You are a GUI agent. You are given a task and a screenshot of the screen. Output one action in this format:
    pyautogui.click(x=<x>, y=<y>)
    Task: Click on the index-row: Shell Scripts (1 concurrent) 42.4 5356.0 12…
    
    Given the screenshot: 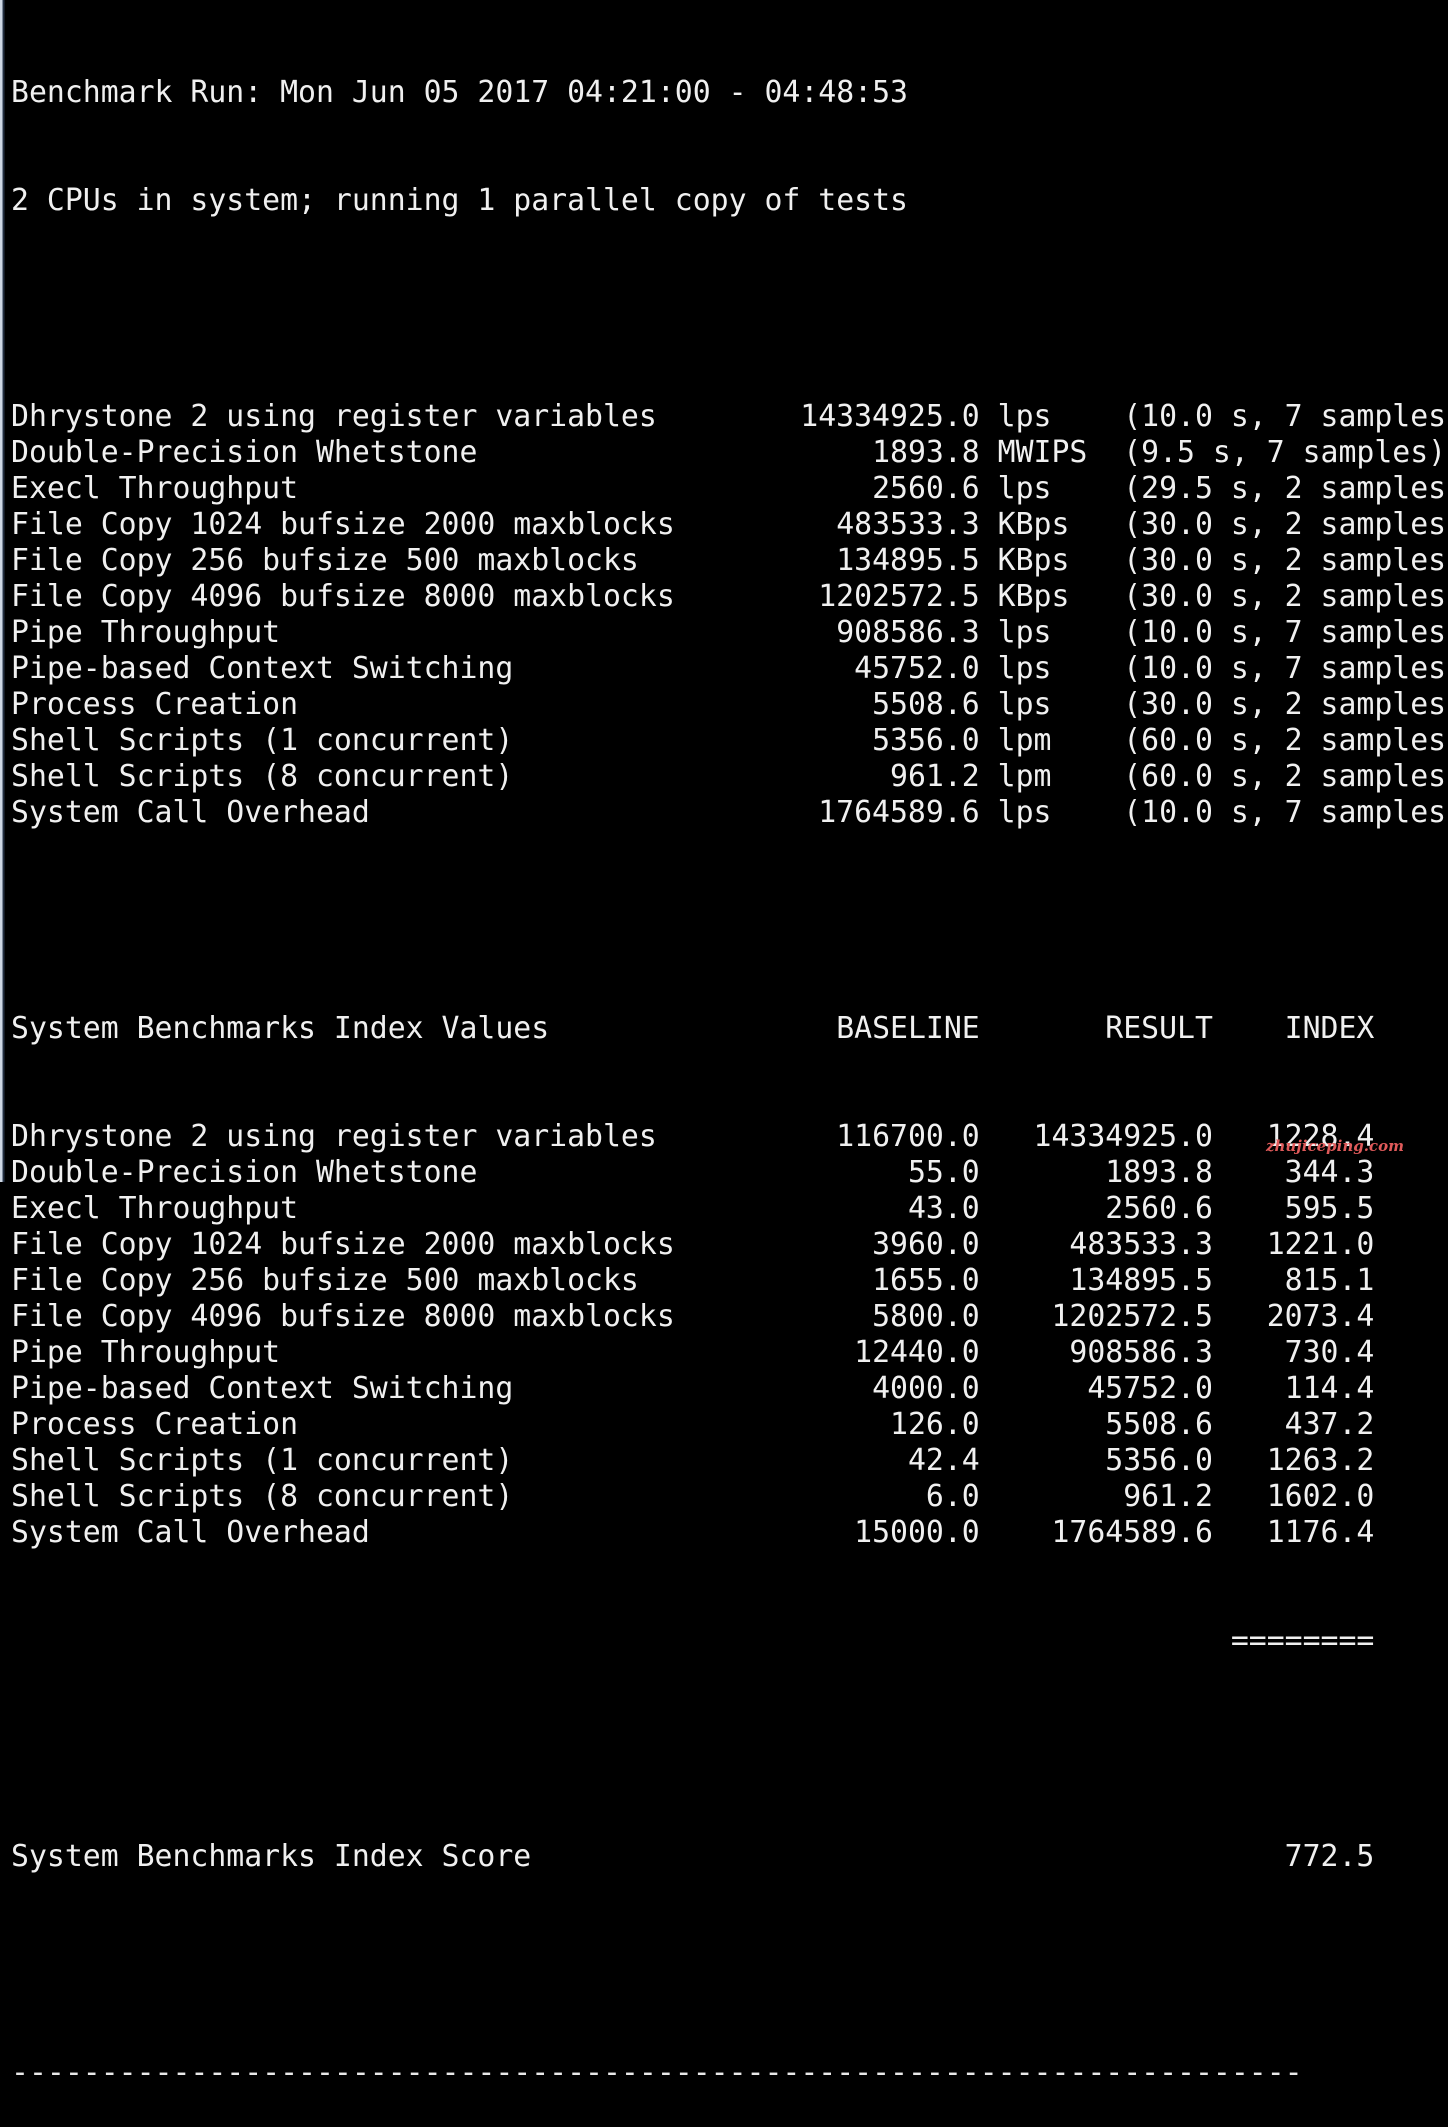 What is the action you would take?
    pyautogui.click(x=729, y=1461)
    